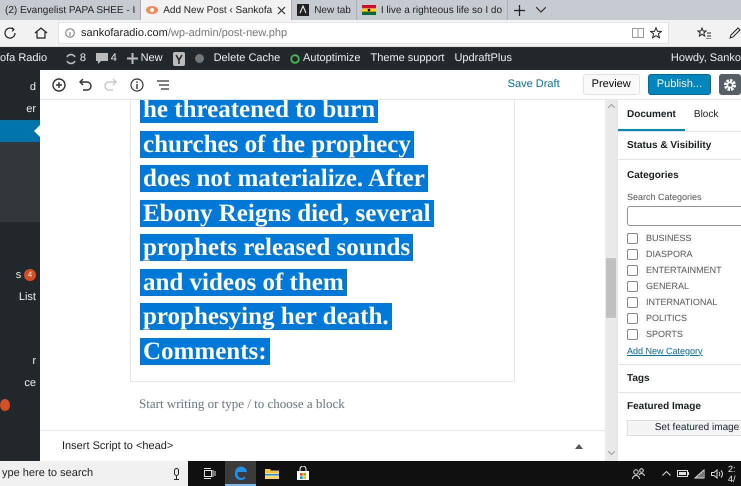  Describe the element at coordinates (94, 473) in the screenshot. I see `taskbar-search: ype here to search` at that location.